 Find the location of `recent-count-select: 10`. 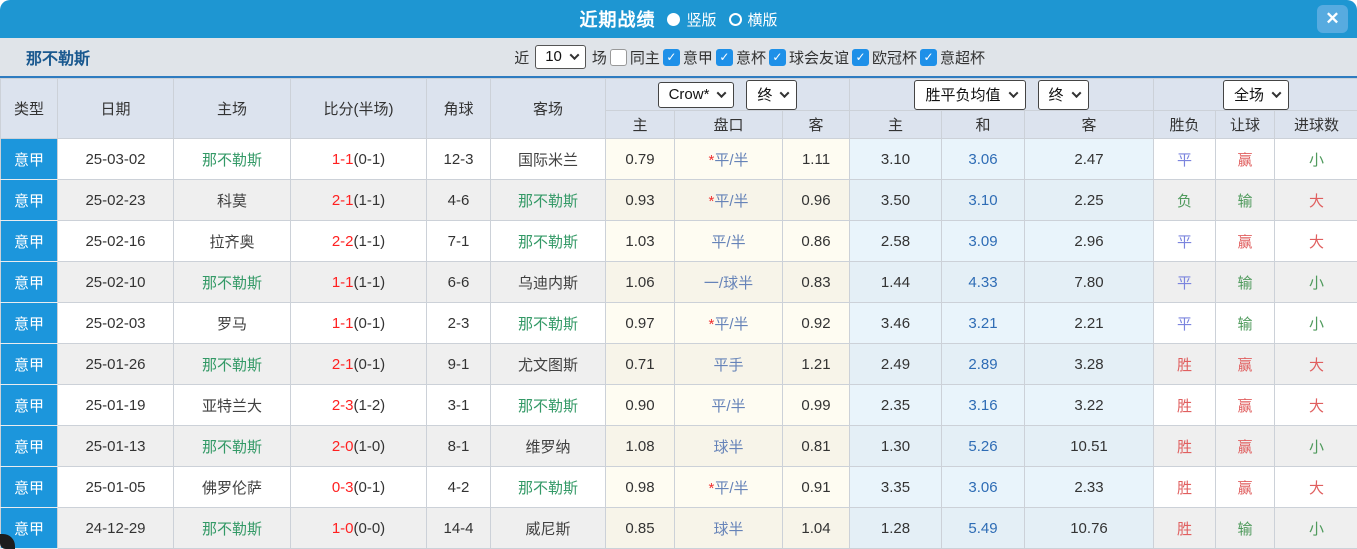

recent-count-select: 10 is located at coordinates (560, 57).